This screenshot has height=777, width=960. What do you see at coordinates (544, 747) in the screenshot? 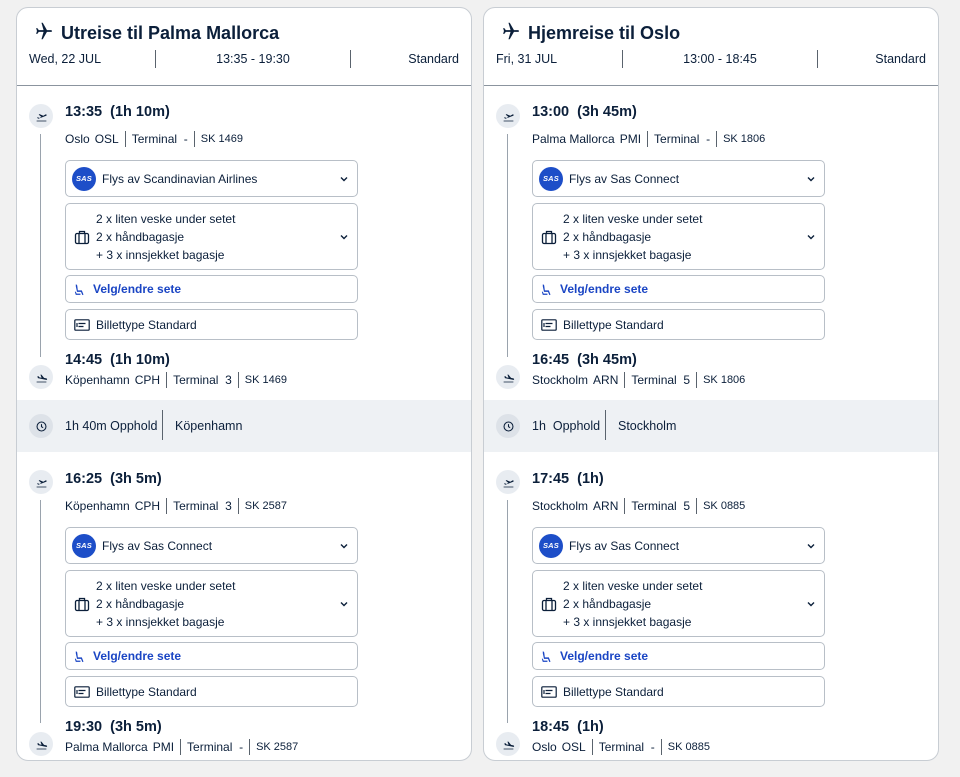
I see `arrival-city: Oslo` at bounding box center [544, 747].